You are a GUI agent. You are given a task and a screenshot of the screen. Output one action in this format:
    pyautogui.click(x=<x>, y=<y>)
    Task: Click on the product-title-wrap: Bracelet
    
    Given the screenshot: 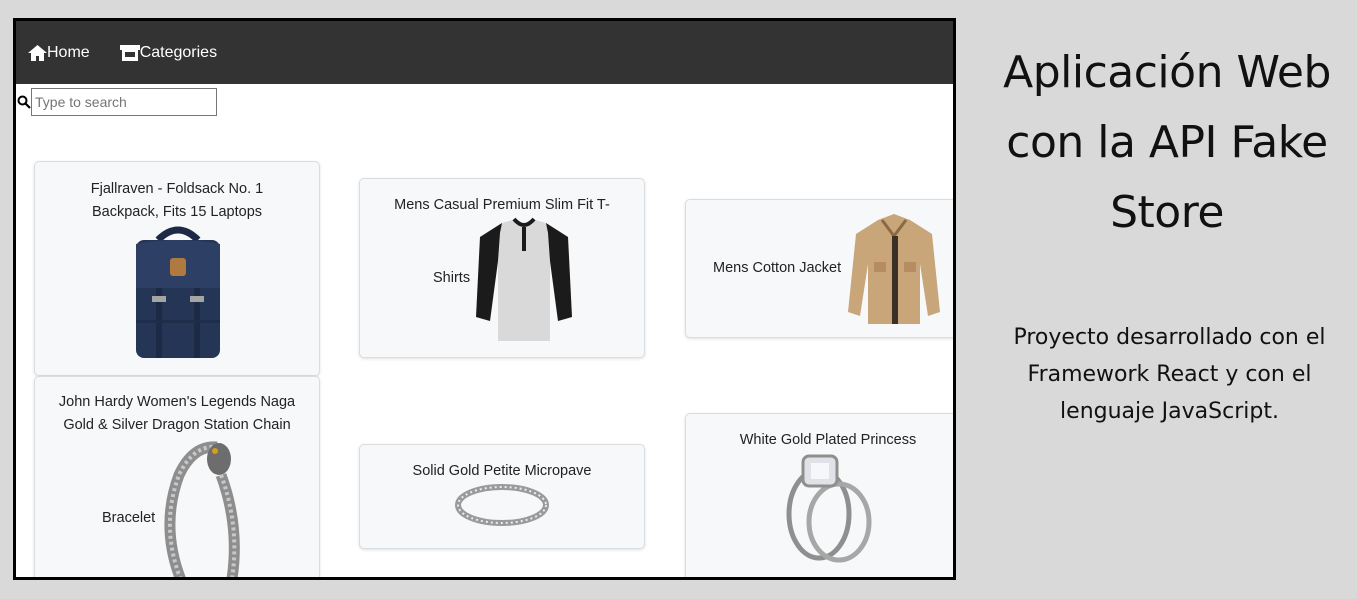 What is the action you would take?
    pyautogui.click(x=128, y=518)
    